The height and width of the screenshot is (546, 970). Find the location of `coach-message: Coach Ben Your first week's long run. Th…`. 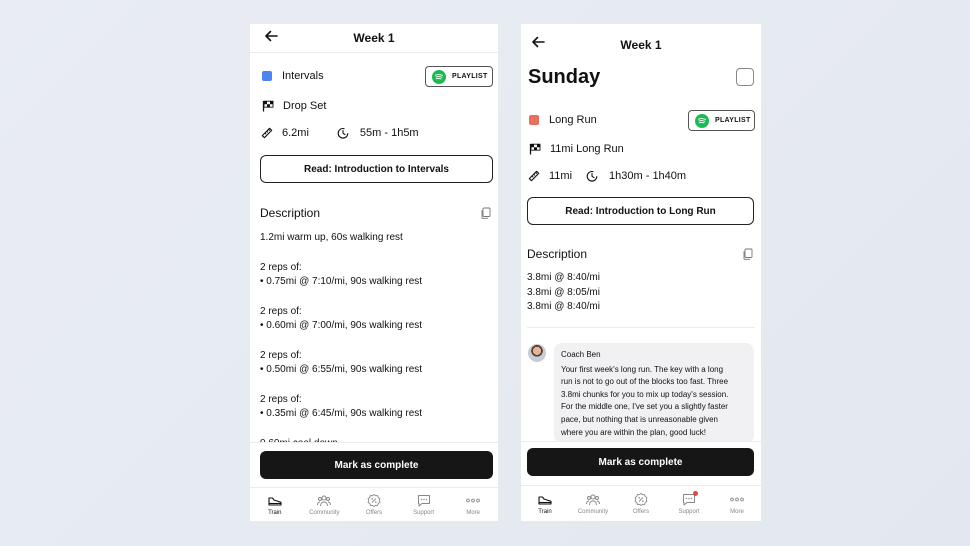

coach-message: Coach Ben Your first week's long run. Th… is located at coordinates (654, 393).